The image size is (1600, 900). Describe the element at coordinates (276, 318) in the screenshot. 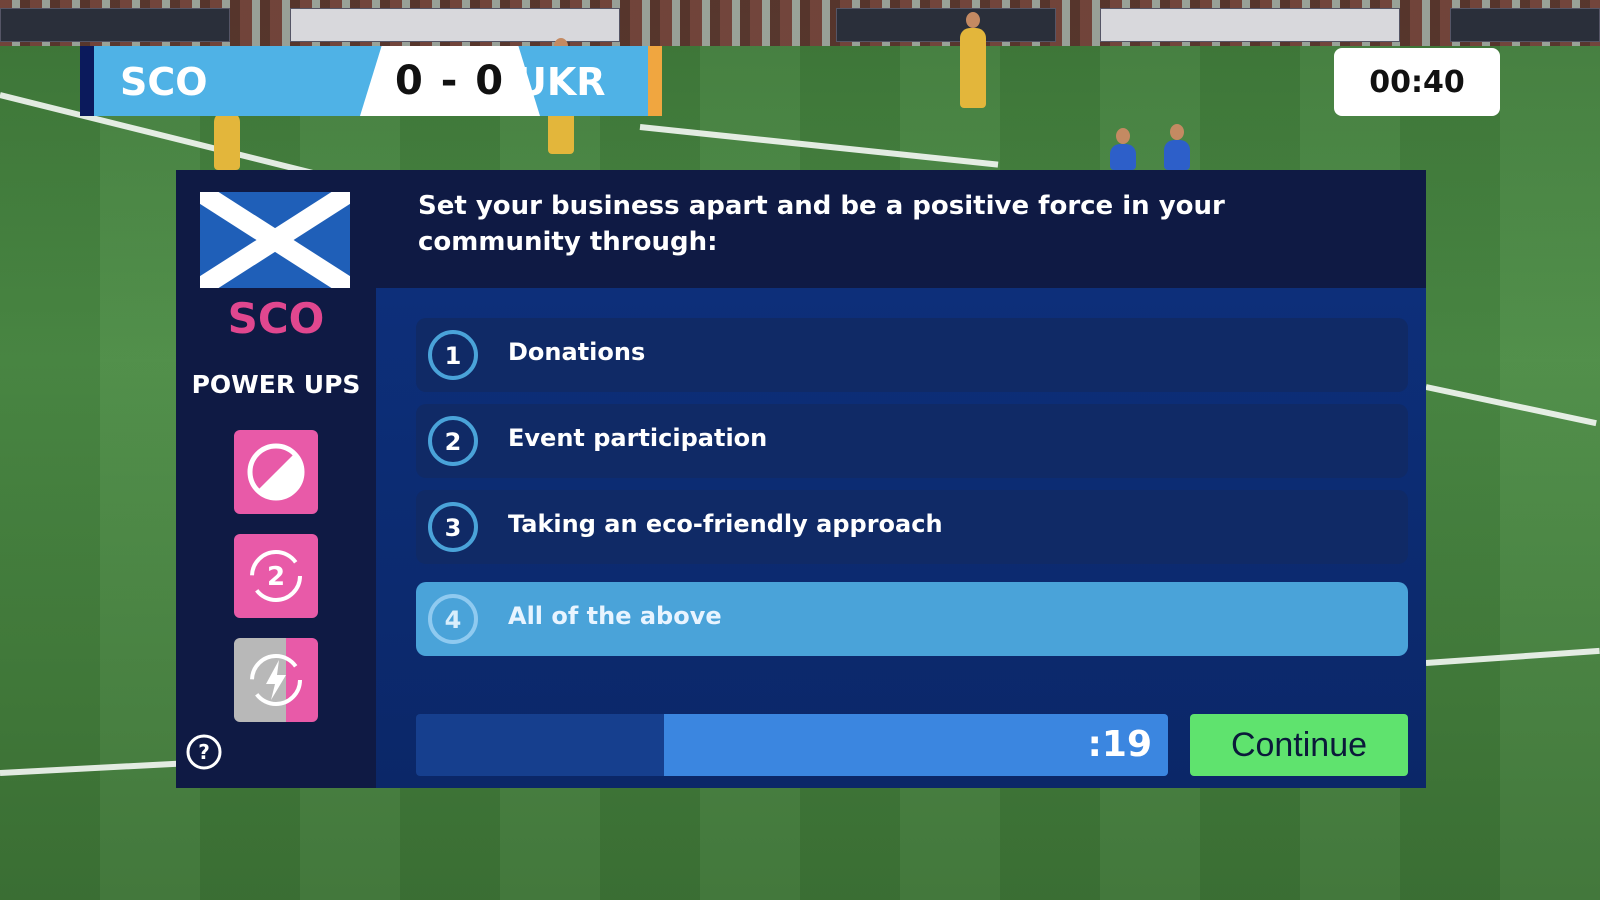

I see `team-code: SCO` at that location.